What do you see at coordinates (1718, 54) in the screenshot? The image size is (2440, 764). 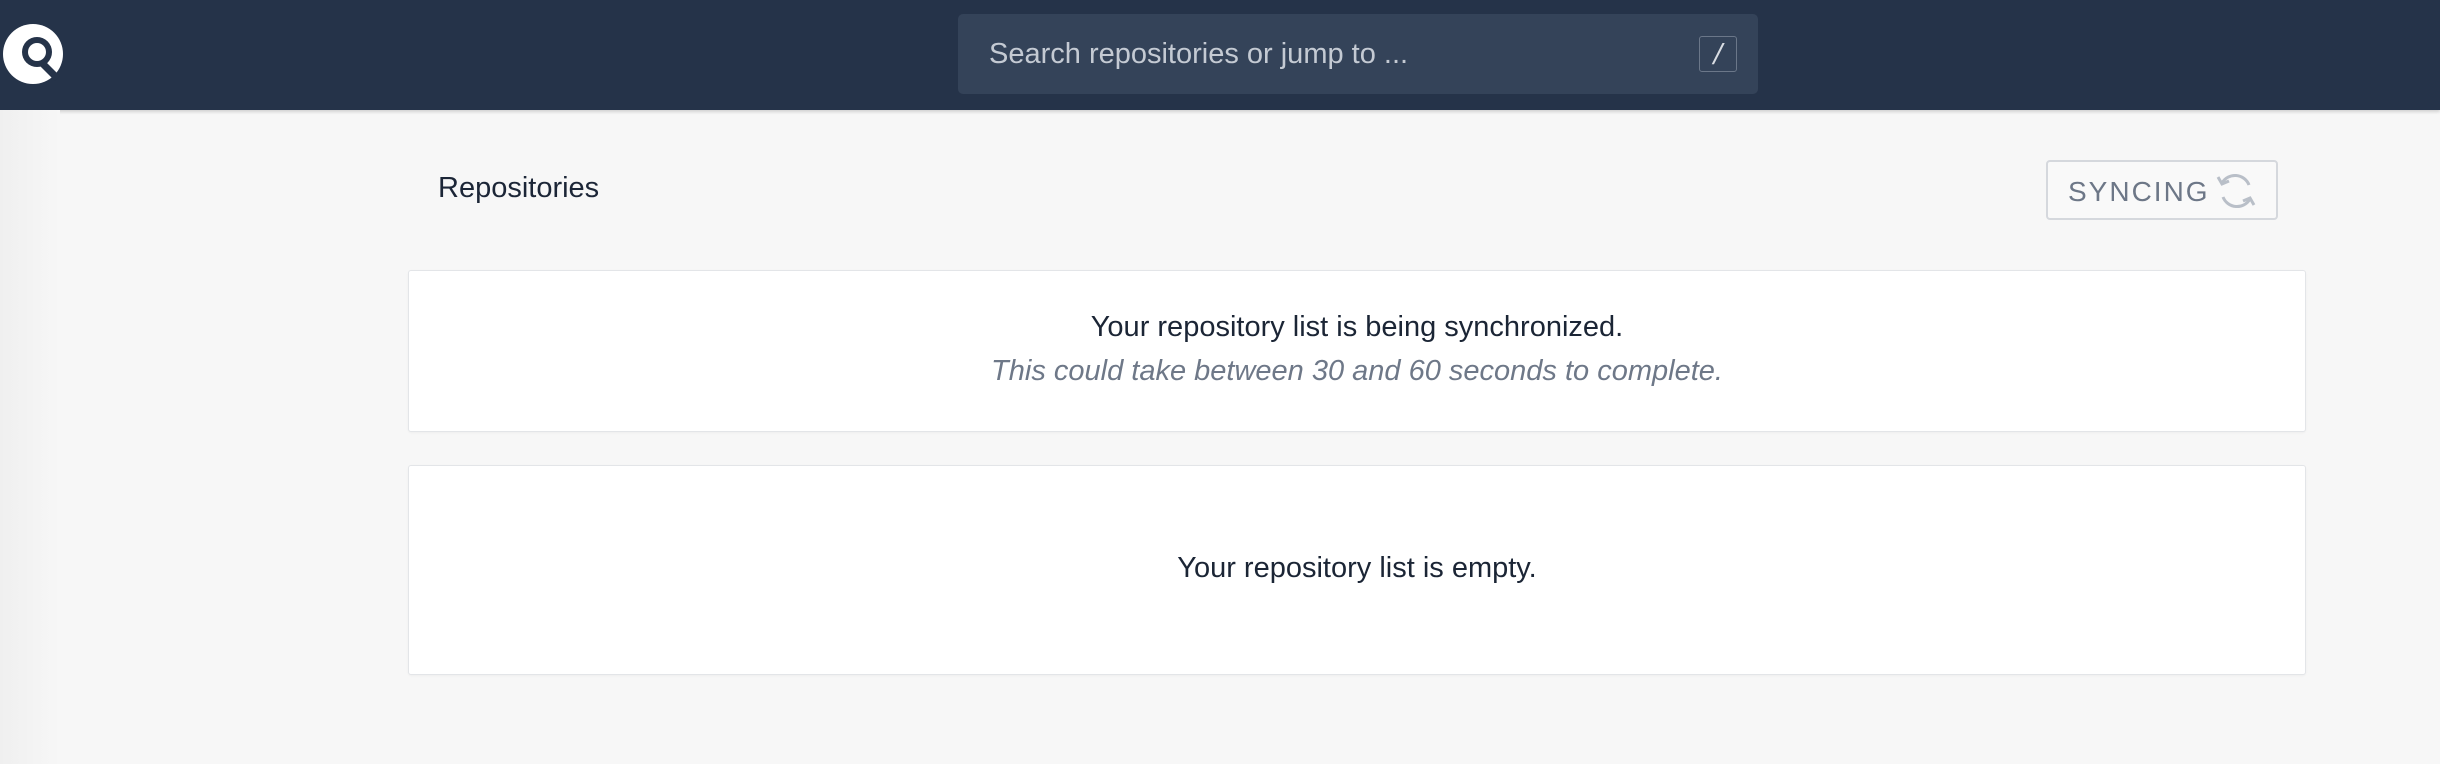 I see `keyboard-shortcut-hint: /` at bounding box center [1718, 54].